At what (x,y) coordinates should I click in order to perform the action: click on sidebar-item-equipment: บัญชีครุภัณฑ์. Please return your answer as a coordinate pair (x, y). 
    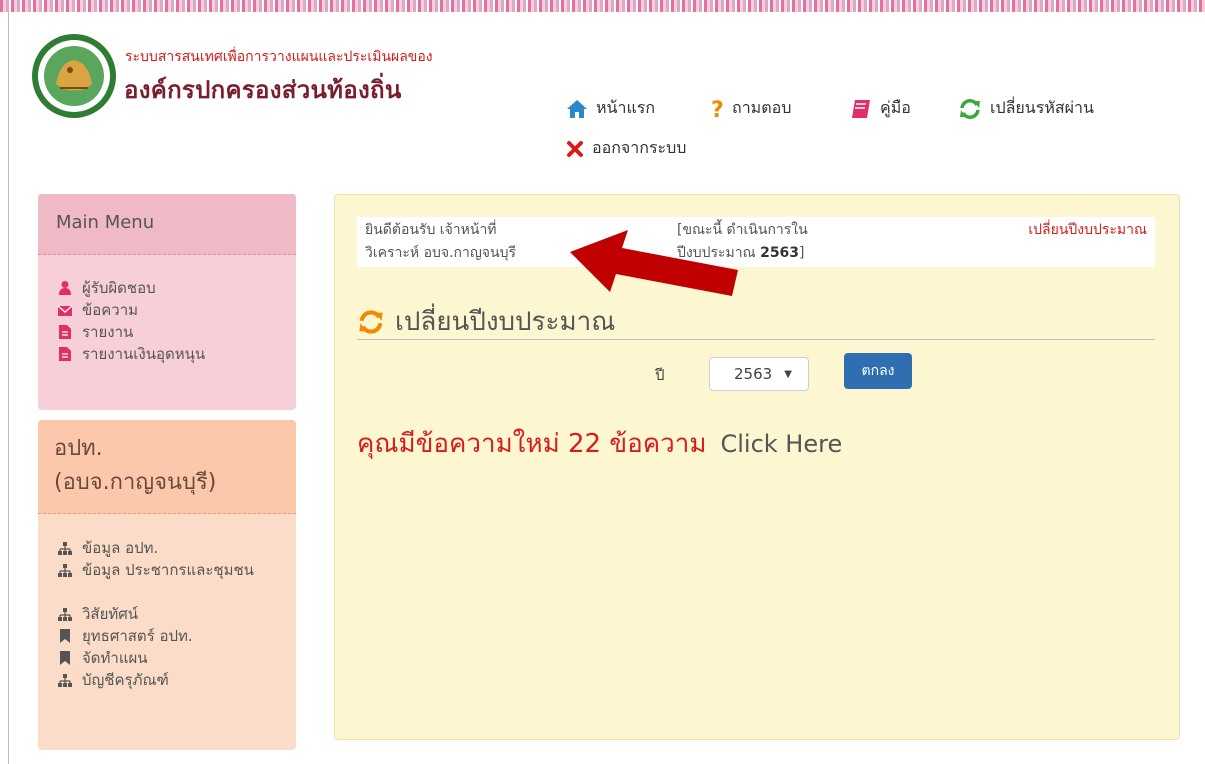
    Looking at the image, I should click on (113, 680).